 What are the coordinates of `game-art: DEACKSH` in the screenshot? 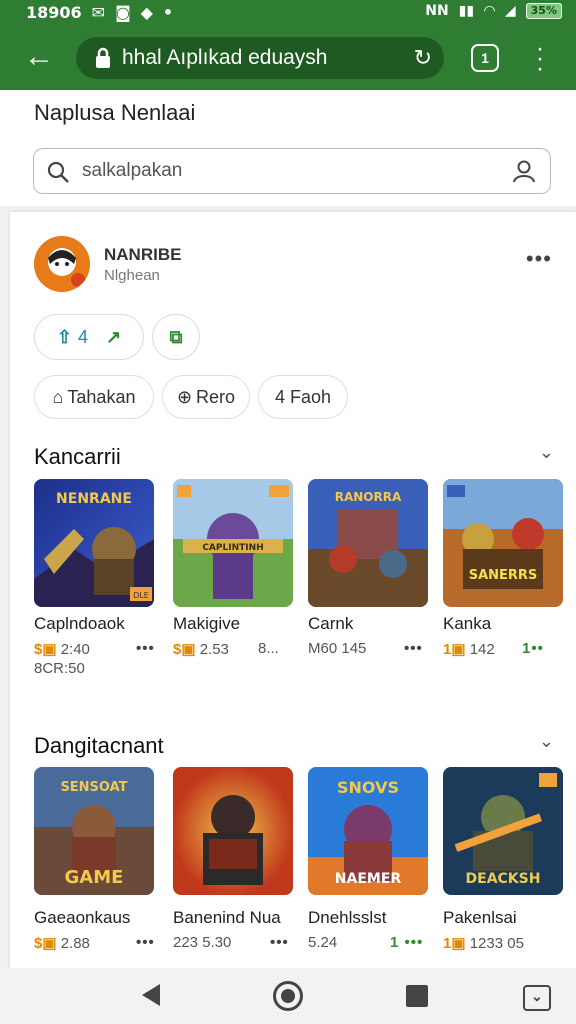 It's located at (503, 831).